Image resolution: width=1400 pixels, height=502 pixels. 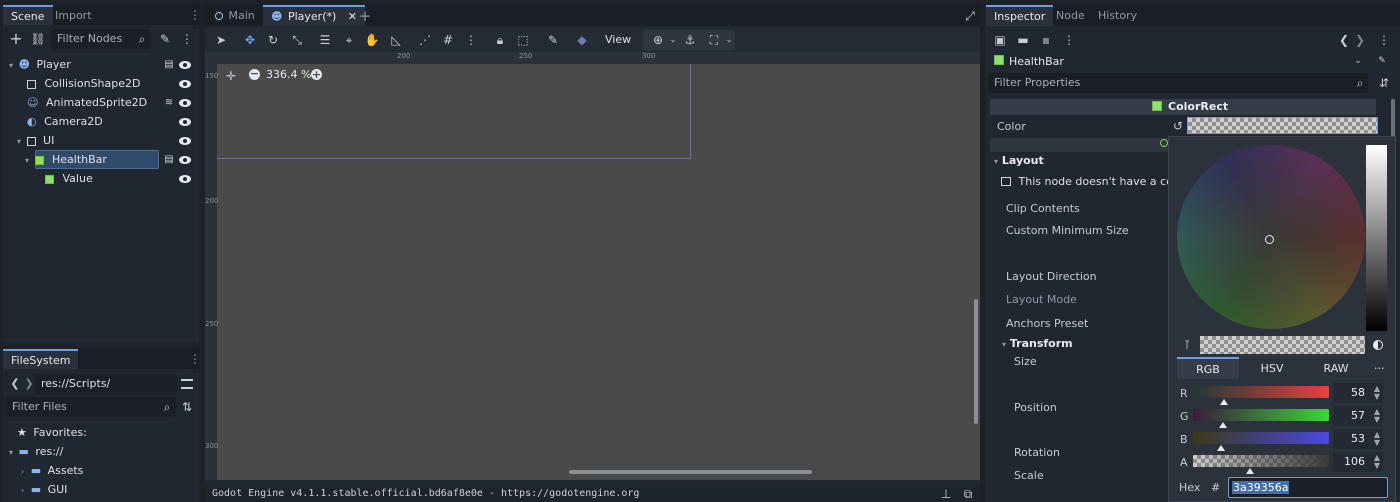 I want to click on green-value-field: 57 ▲ ▼, so click(x=1358, y=416).